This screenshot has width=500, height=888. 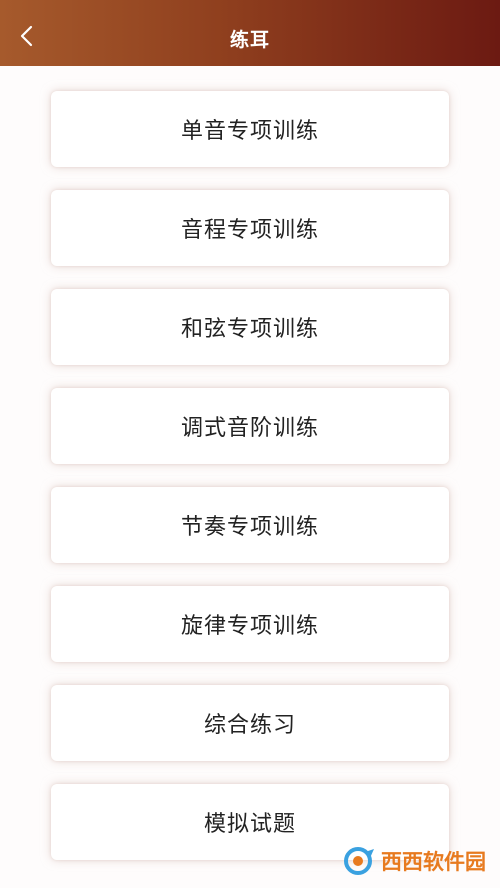 I want to click on header-bar: 练耳, so click(x=250, y=33).